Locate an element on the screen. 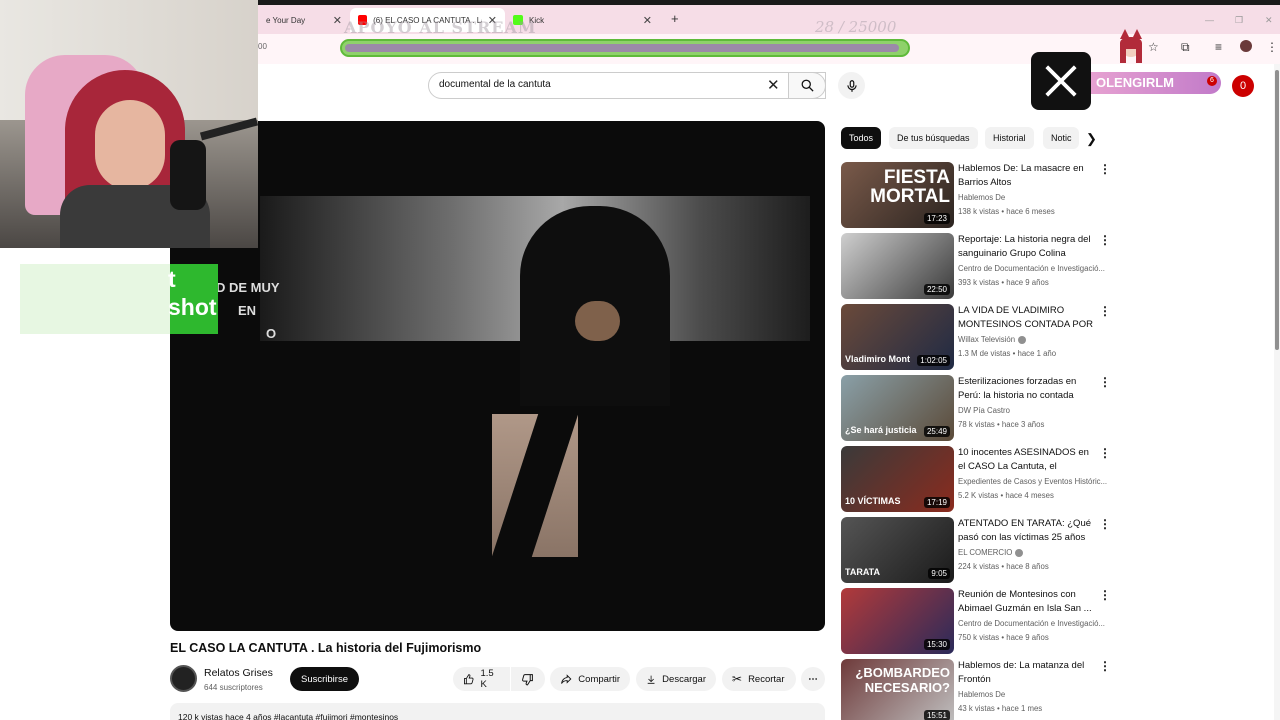 The height and width of the screenshot is (720, 1280). recommendation-channel: Willax Televisión is located at coordinates (1034, 339).